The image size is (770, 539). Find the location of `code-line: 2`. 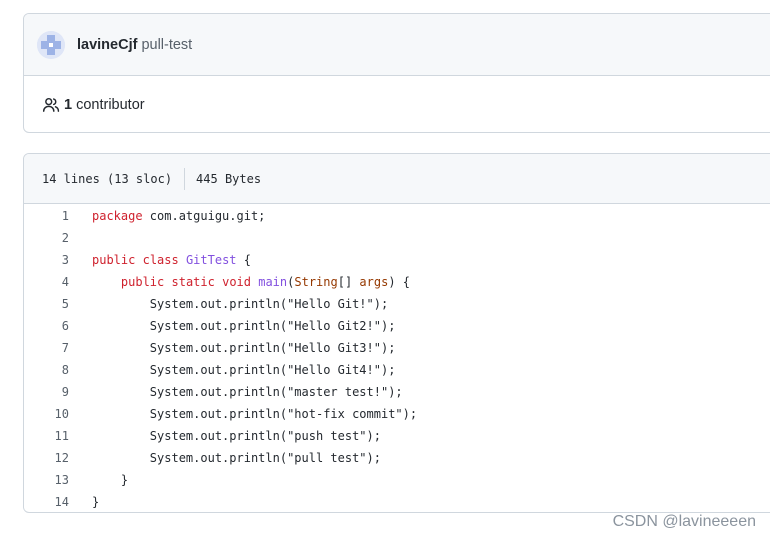

code-line: 2 is located at coordinates (397, 238).